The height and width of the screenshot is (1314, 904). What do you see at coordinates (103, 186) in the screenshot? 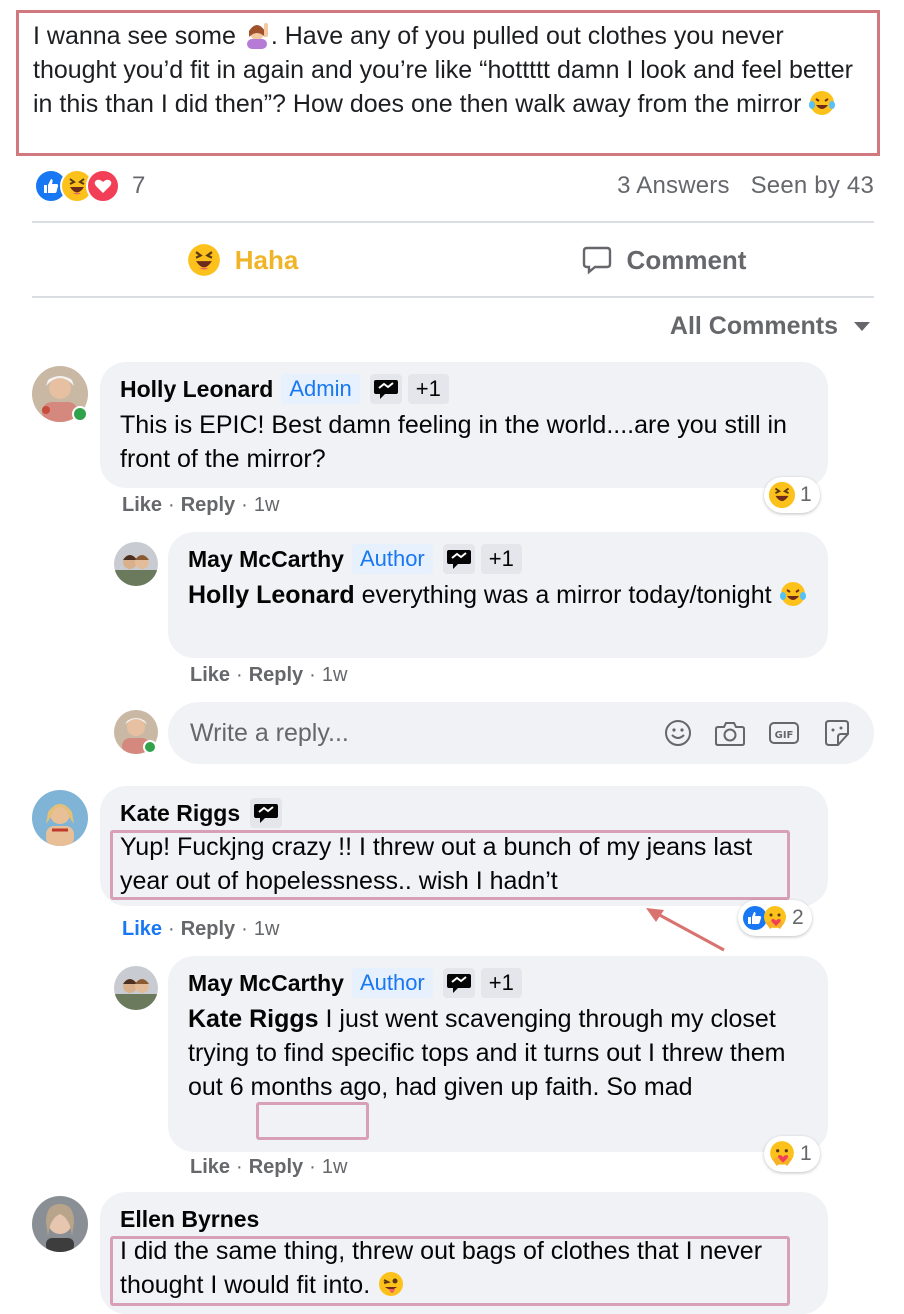
I see `love-icon` at bounding box center [103, 186].